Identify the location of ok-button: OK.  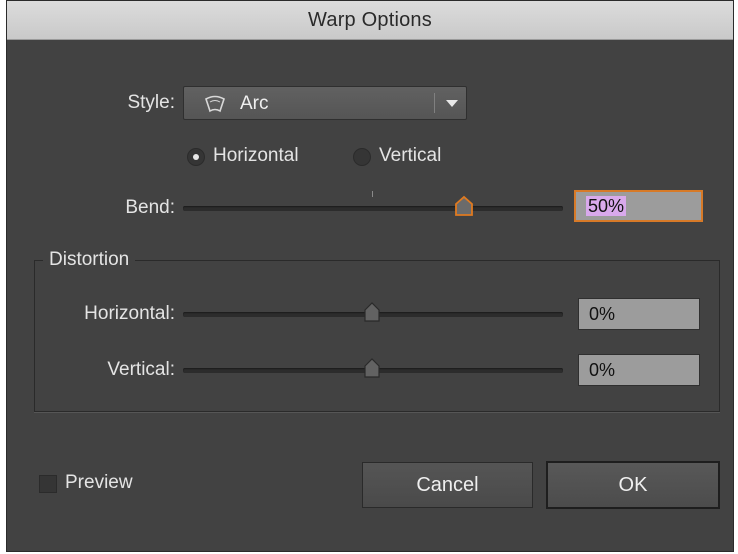
(633, 485).